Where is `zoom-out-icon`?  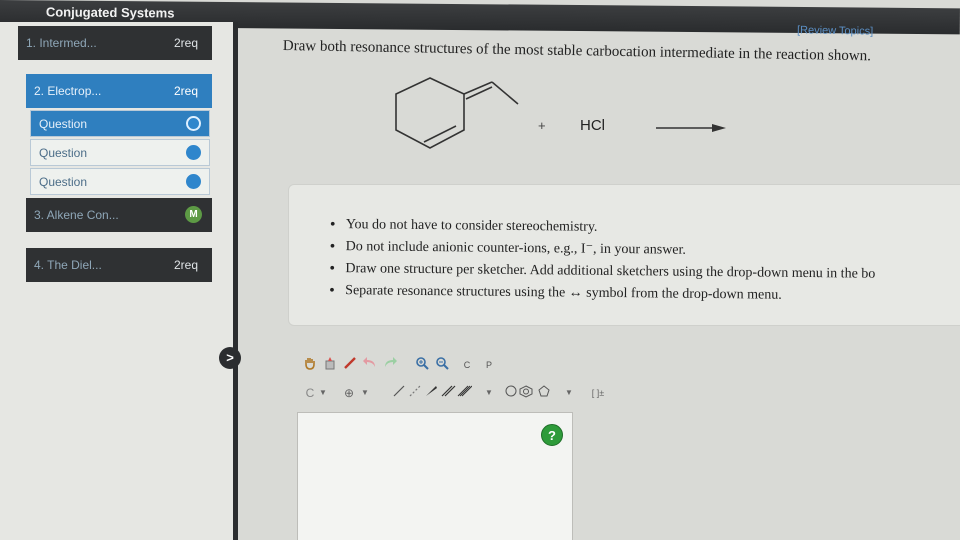
zoom-out-icon is located at coordinates (442, 365).